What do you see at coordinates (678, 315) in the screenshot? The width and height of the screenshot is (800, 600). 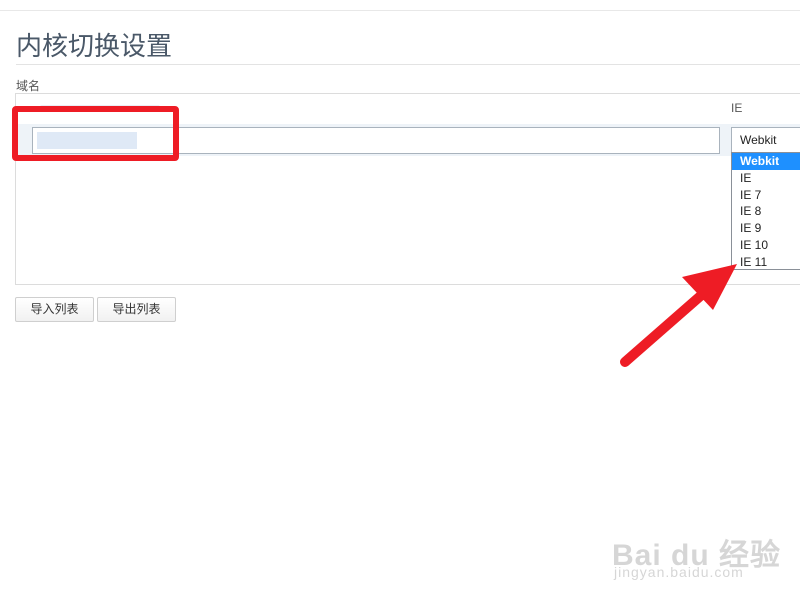 I see `red-arrow-annotation` at bounding box center [678, 315].